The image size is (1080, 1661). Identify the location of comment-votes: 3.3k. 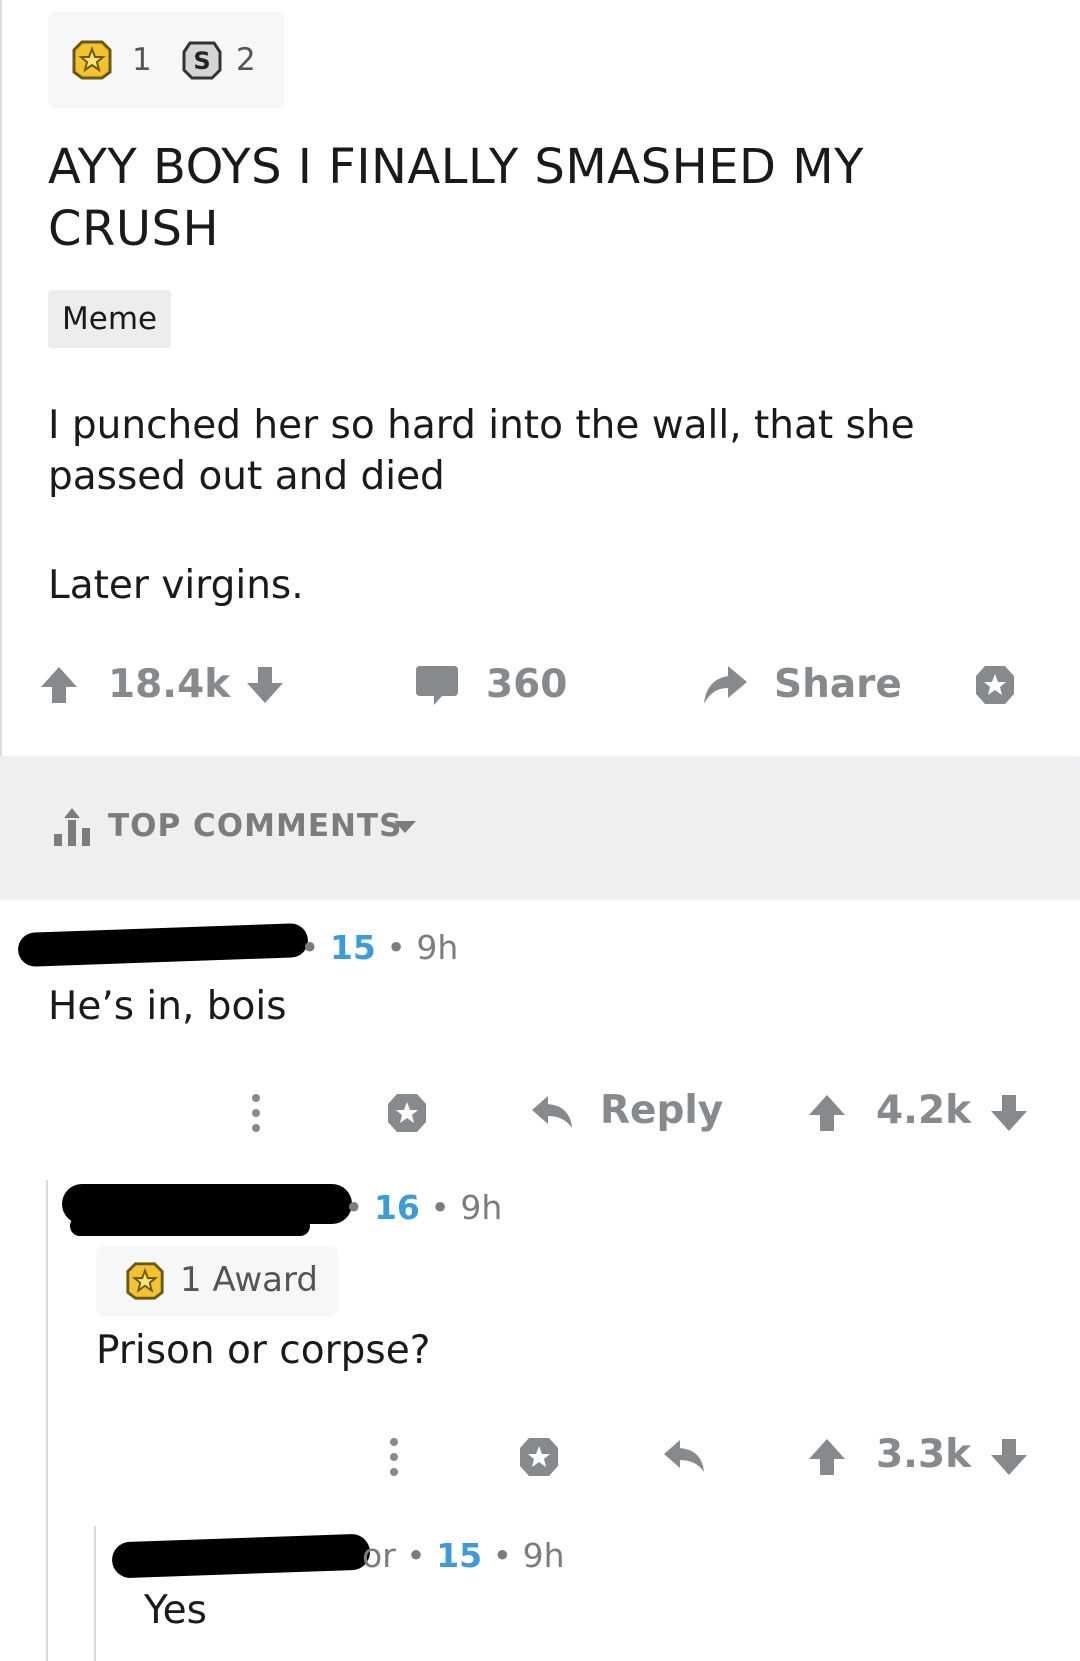
(924, 1454).